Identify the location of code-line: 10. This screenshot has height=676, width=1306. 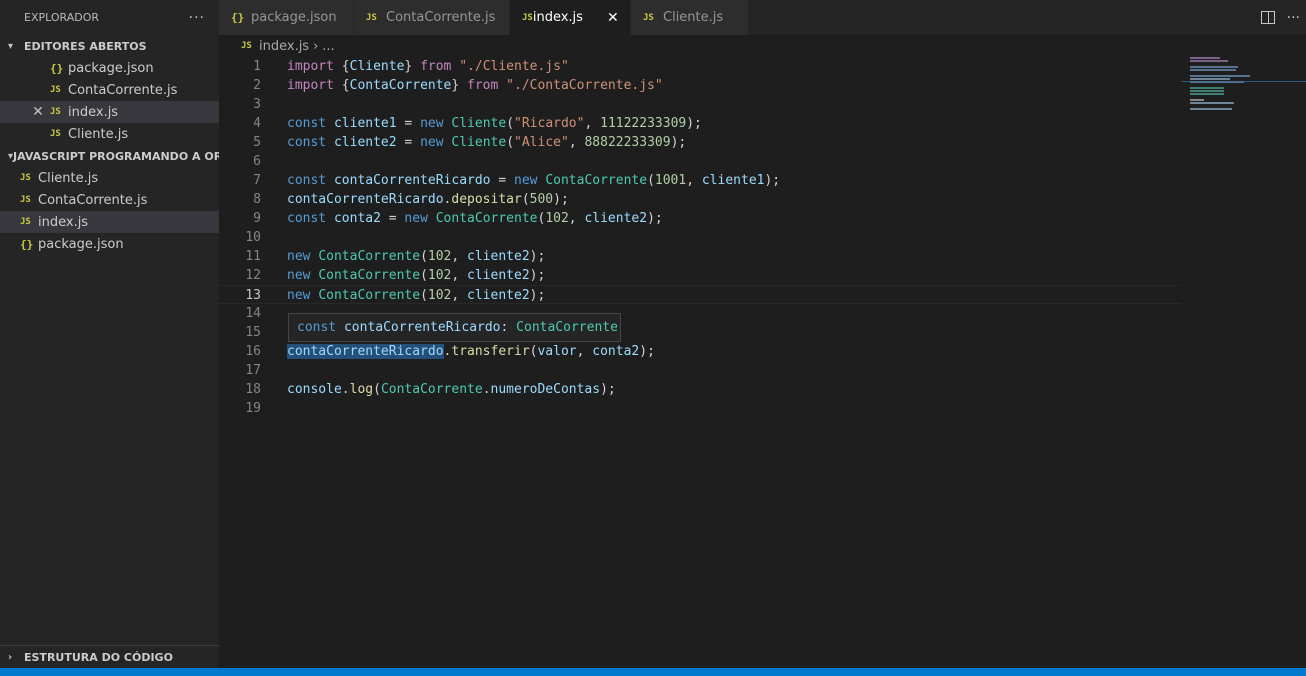
(700, 237).